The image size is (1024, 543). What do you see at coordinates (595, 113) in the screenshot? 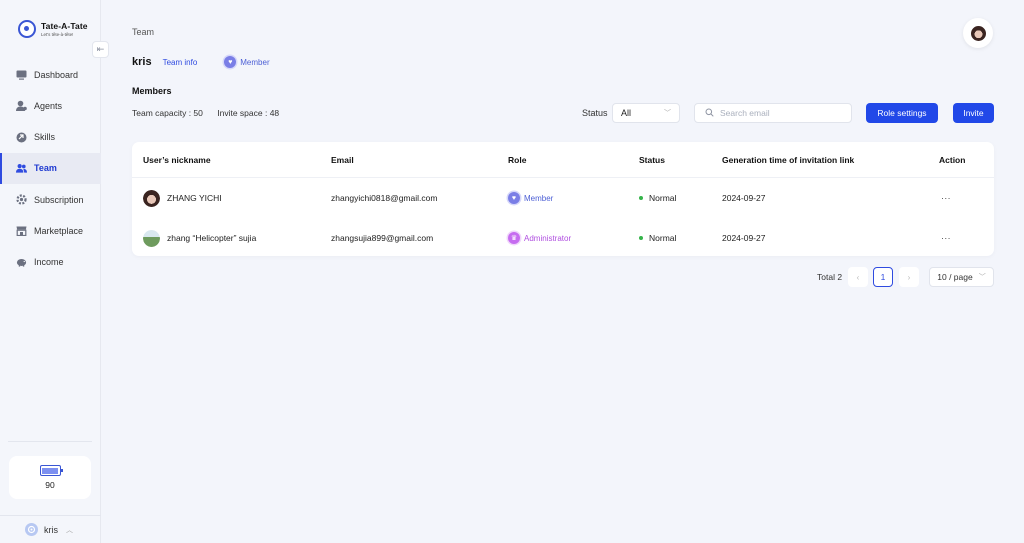
I see `status-filter-label: Status` at bounding box center [595, 113].